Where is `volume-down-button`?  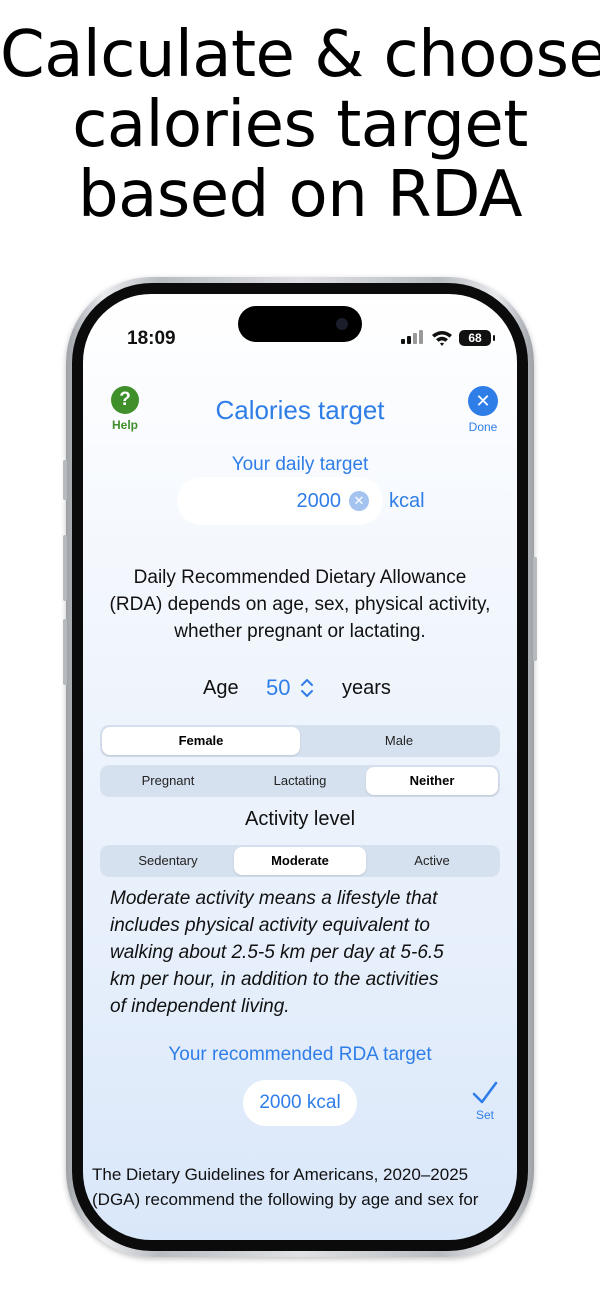
volume-down-button is located at coordinates (65, 652).